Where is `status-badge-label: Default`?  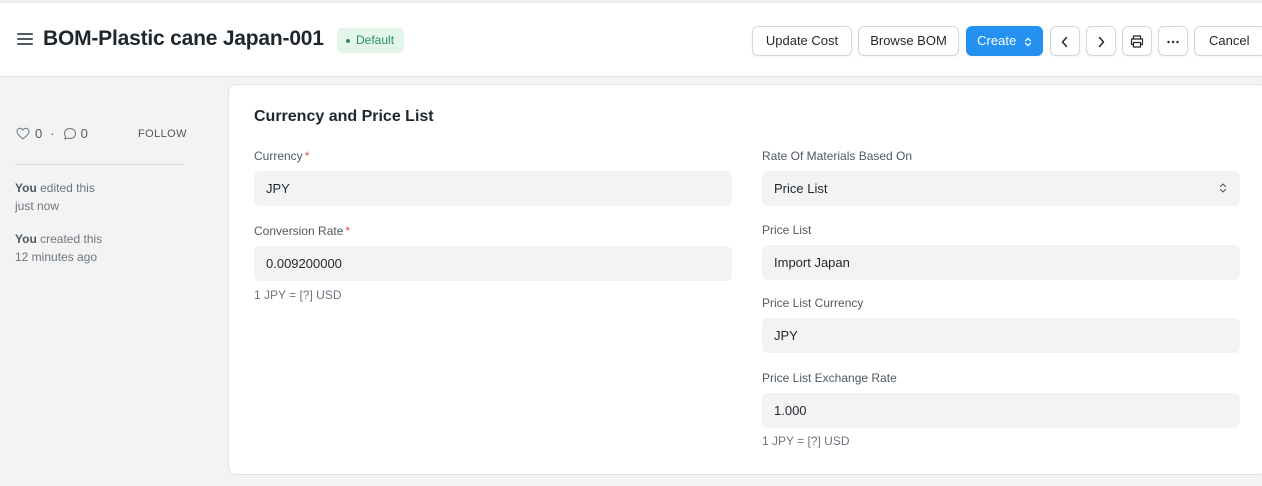
status-badge-label: Default is located at coordinates (375, 40).